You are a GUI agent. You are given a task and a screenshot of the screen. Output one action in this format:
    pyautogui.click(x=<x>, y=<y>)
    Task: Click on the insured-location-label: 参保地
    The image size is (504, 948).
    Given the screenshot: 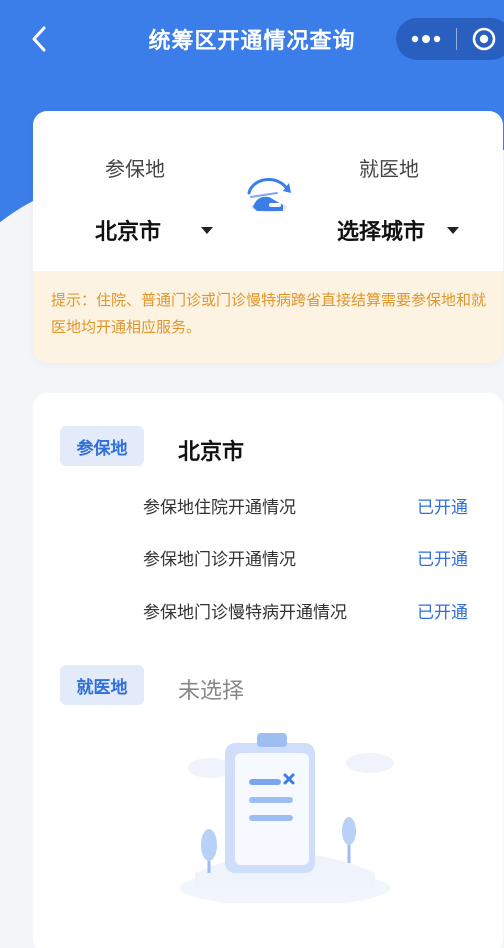 What is the action you would take?
    pyautogui.click(x=135, y=169)
    